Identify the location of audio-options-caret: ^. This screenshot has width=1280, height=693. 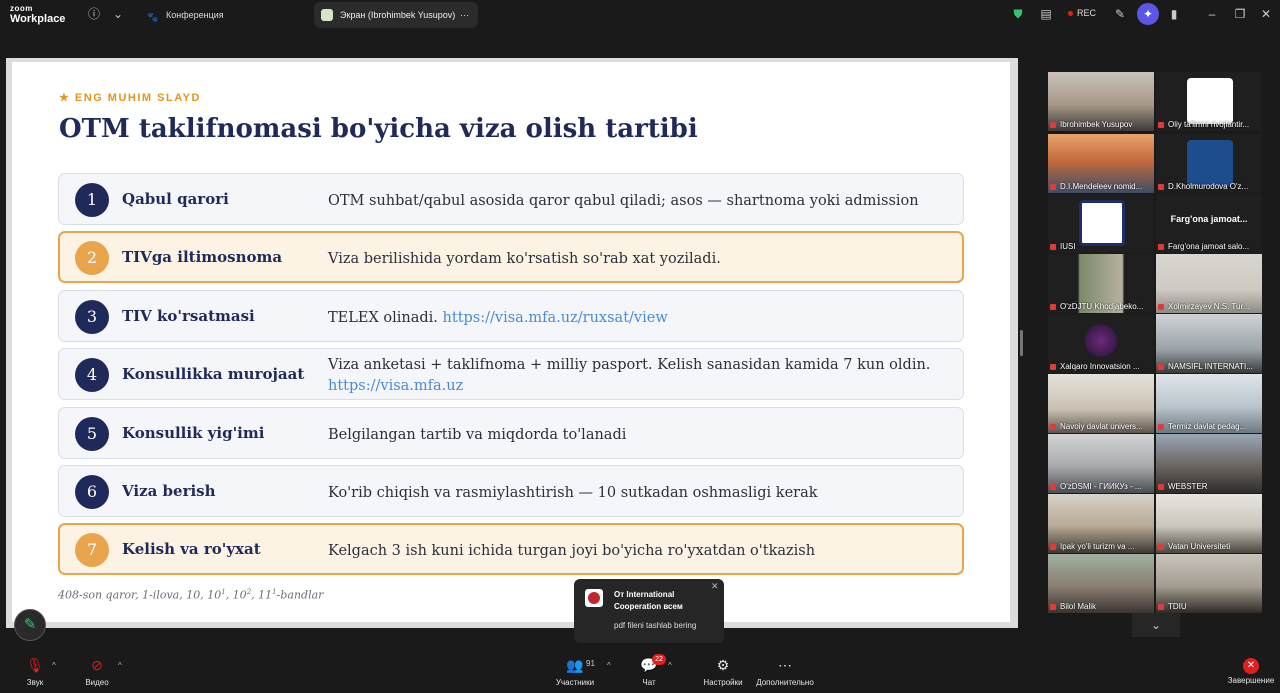
(54, 665).